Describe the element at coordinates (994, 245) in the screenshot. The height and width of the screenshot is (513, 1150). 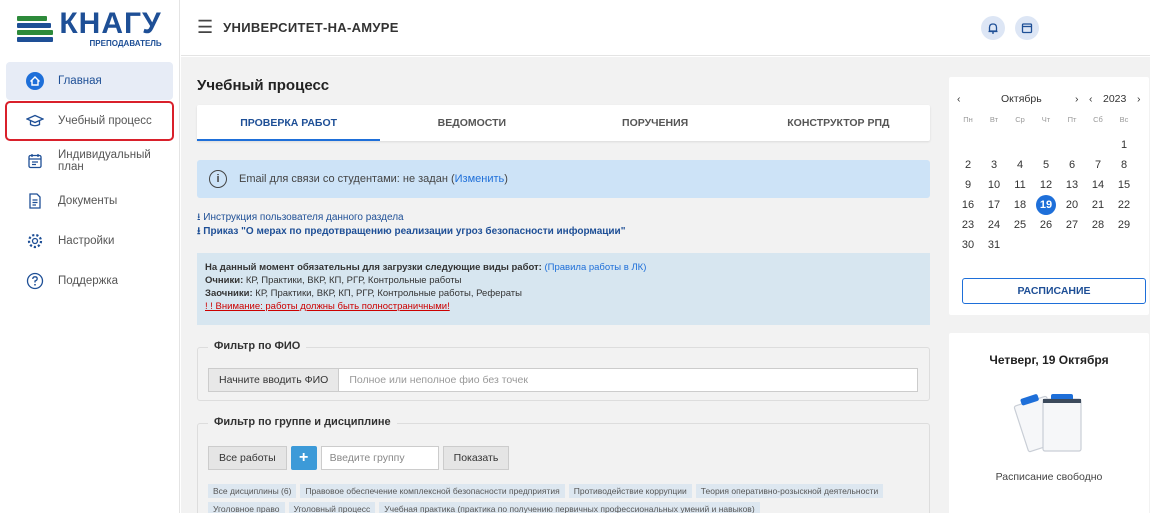
I see `calendar-day: 31` at that location.